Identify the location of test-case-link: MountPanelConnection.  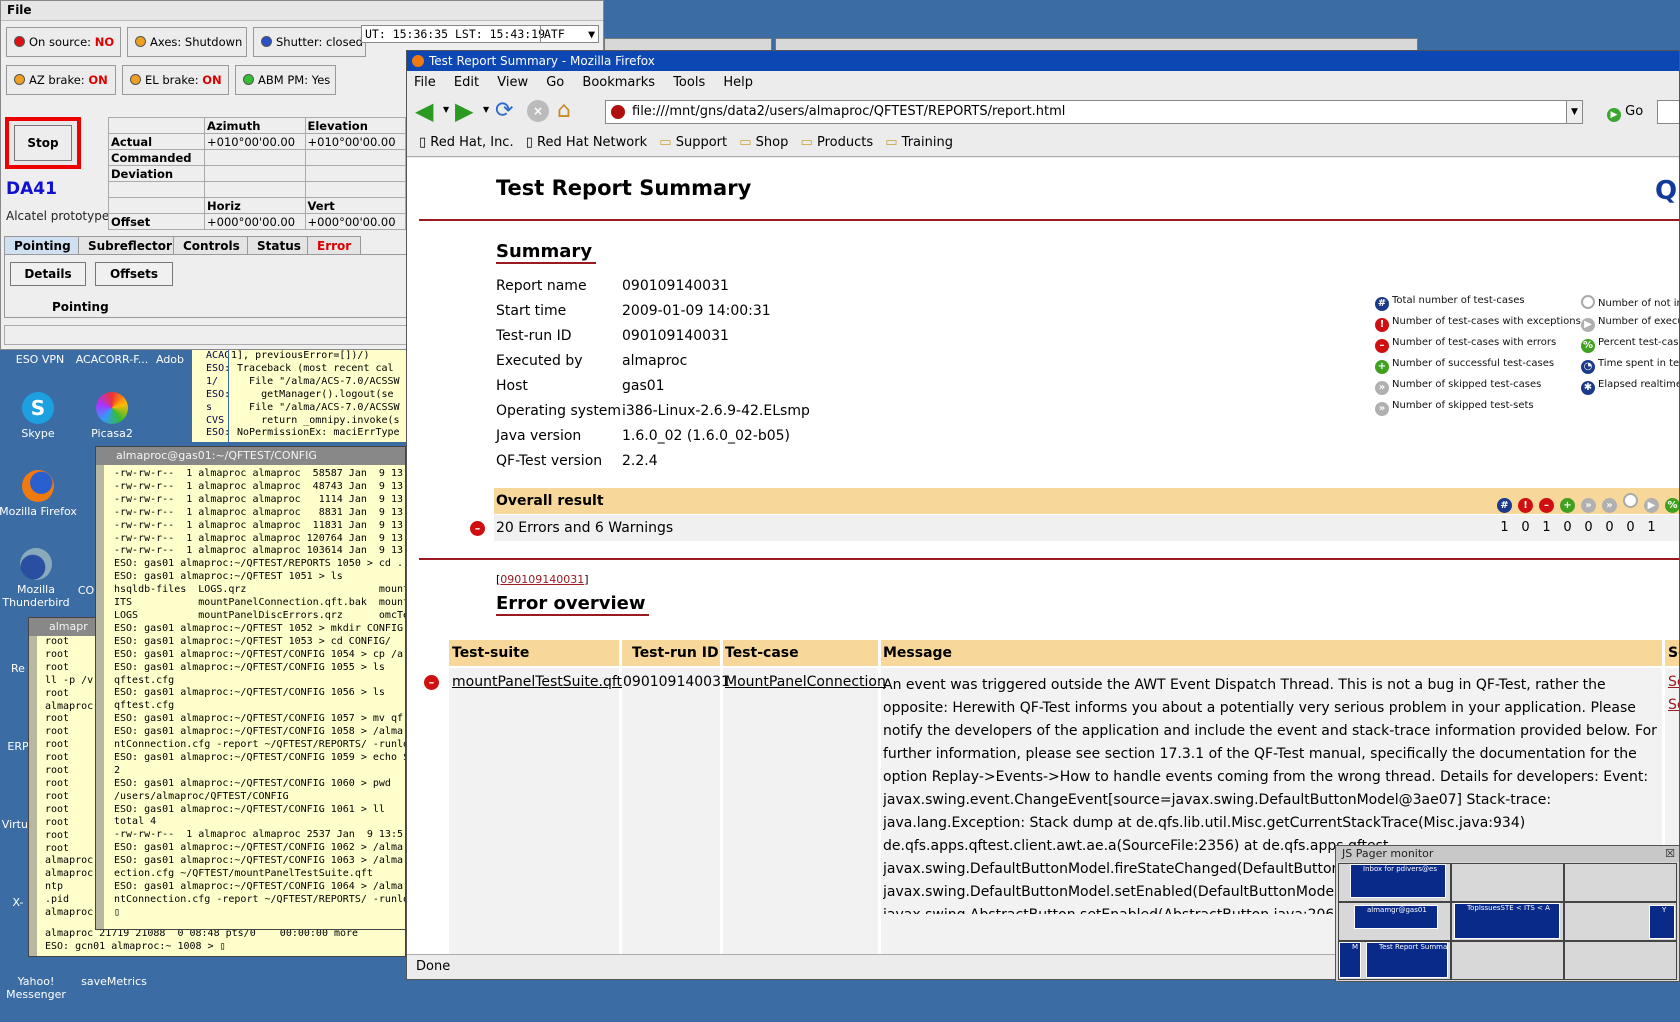
(805, 682).